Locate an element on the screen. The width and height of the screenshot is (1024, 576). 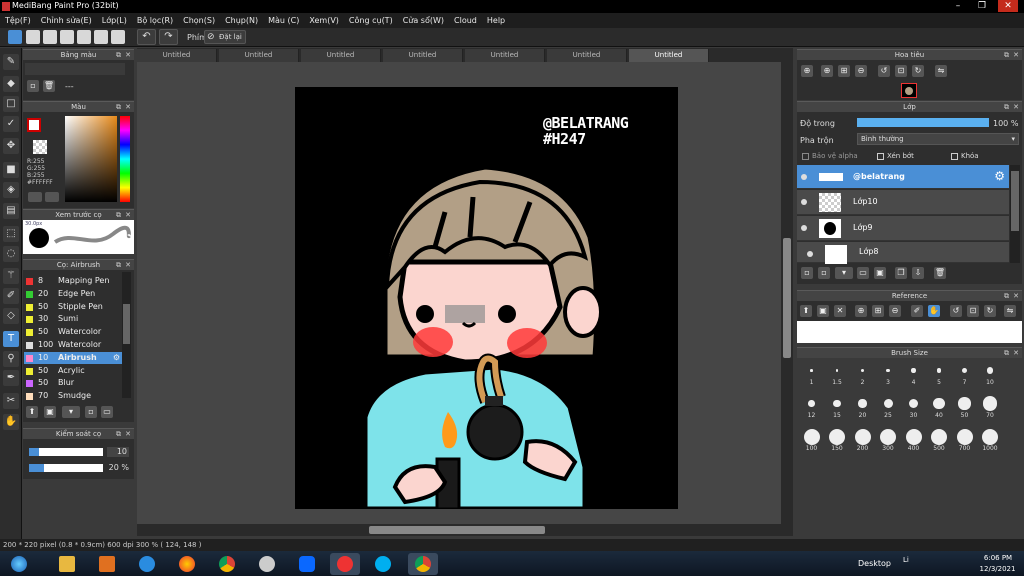
chrome-icon is located at coordinates (227, 564).